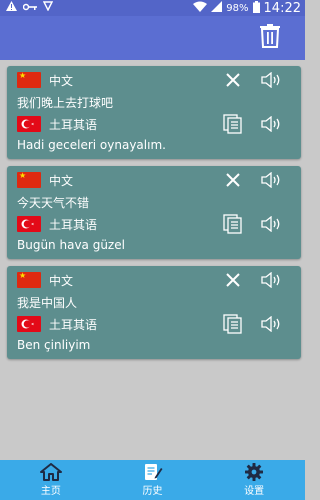 The image size is (320, 500). I want to click on source-text: 我们晚上去打球吧, so click(65, 103).